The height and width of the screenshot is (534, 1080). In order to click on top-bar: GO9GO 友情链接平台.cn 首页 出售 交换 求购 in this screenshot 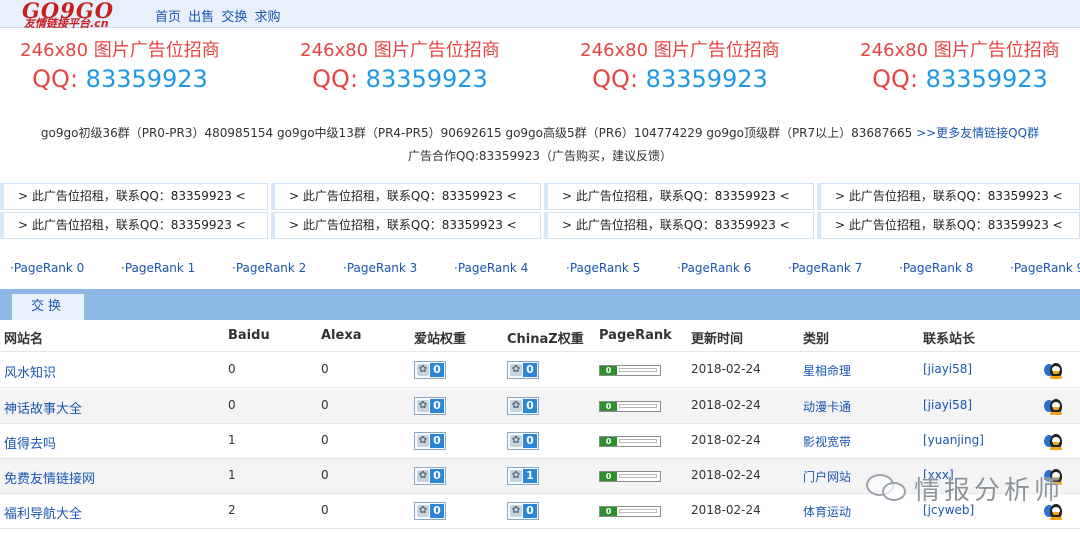, I will do `click(540, 15)`.